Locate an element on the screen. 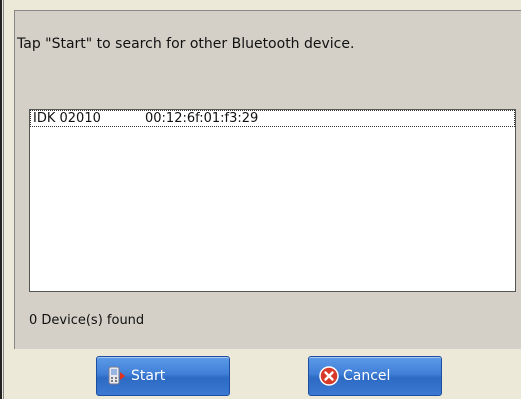  cancel-button: Cancel is located at coordinates (375, 376).